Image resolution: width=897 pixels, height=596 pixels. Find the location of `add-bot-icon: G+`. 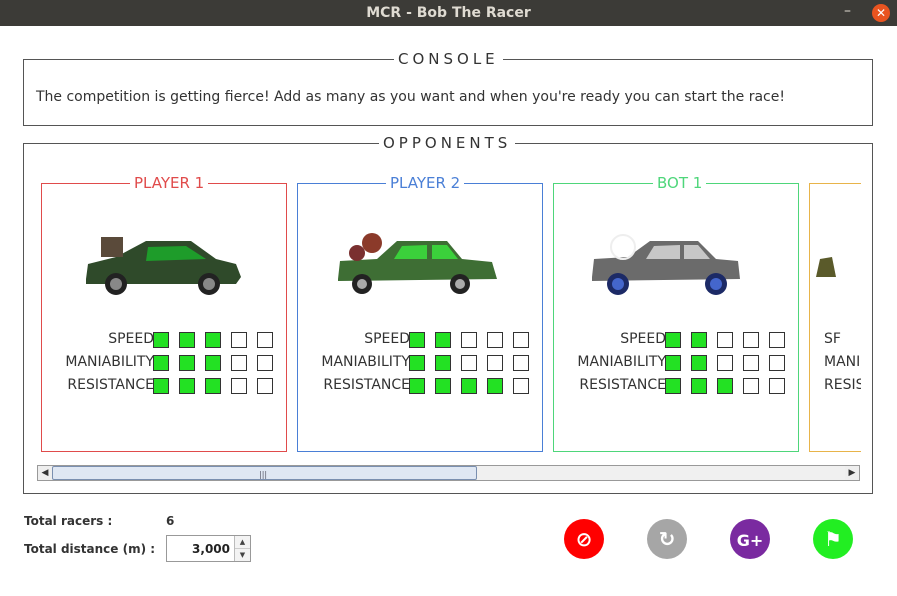

add-bot-icon: G+ is located at coordinates (750, 540).